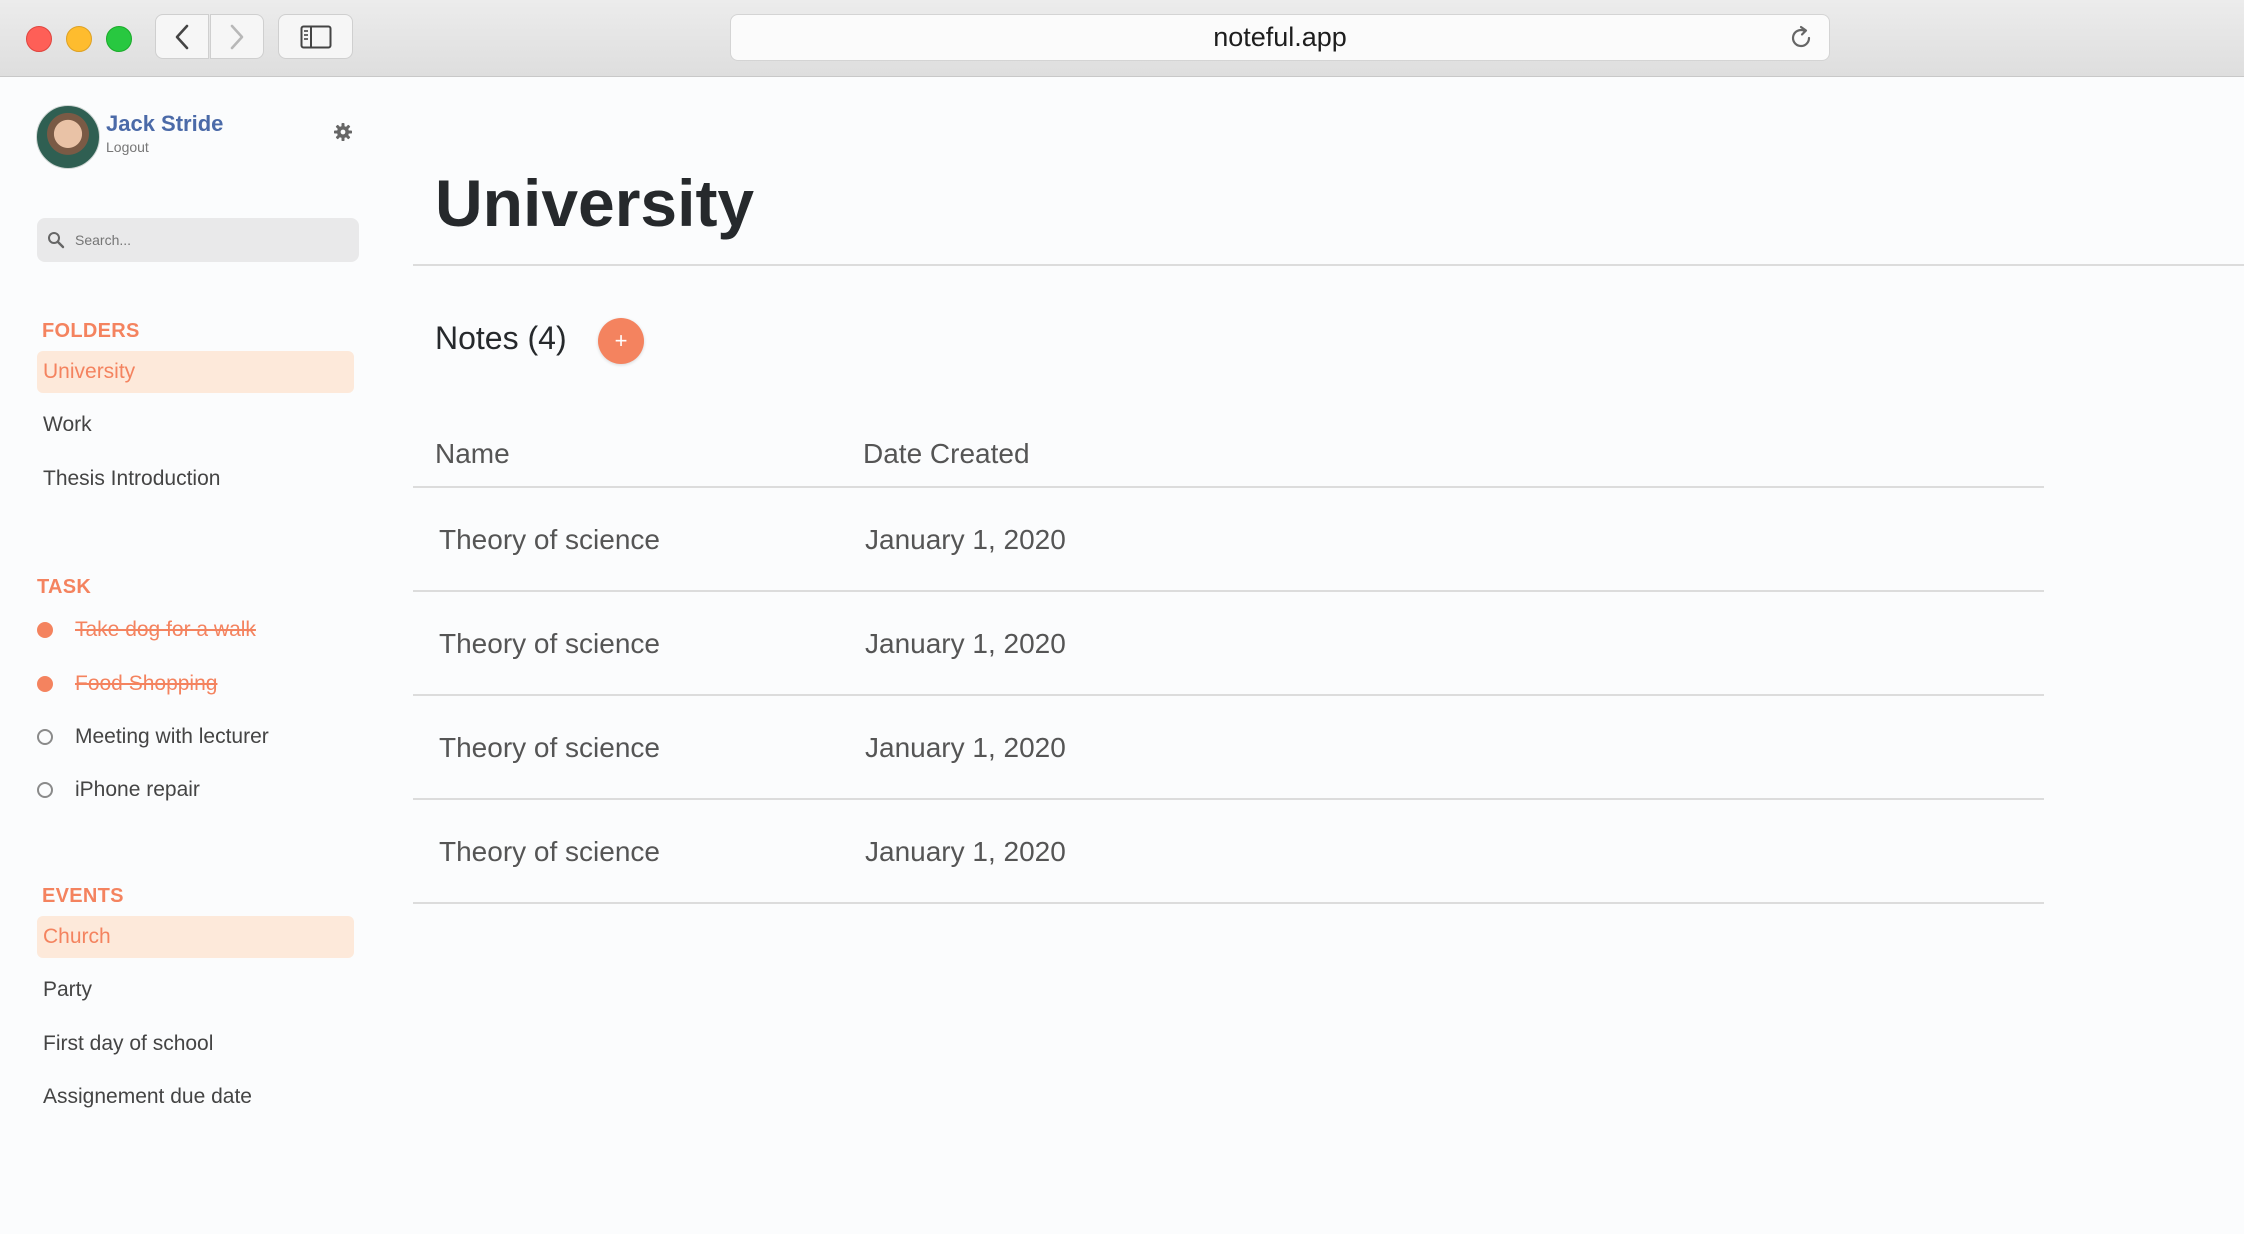 Image resolution: width=2244 pixels, height=1234 pixels. I want to click on search-input, so click(210, 240).